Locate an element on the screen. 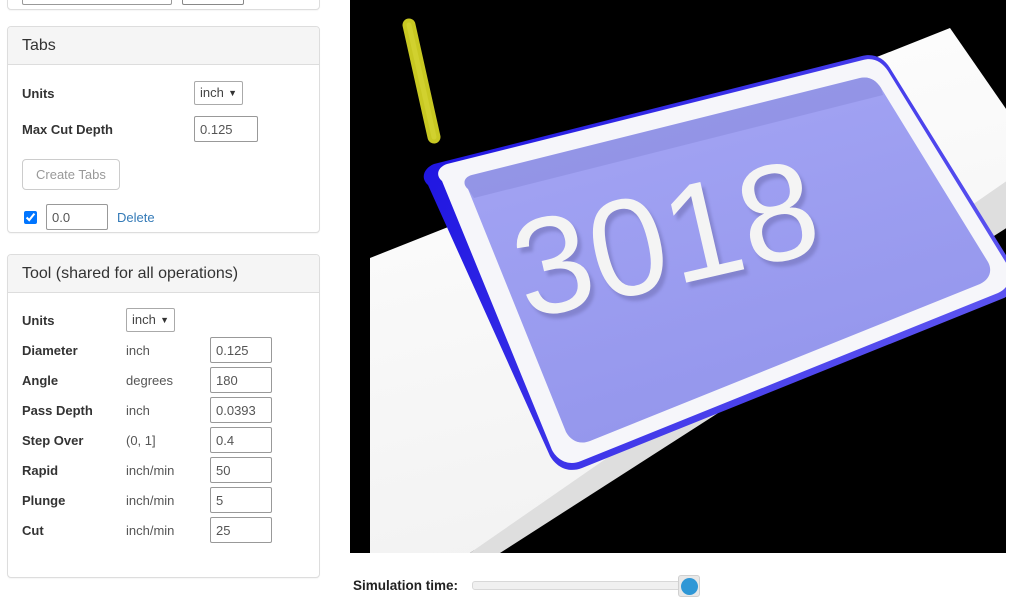  tool-row-label: Step Over is located at coordinates (53, 440).